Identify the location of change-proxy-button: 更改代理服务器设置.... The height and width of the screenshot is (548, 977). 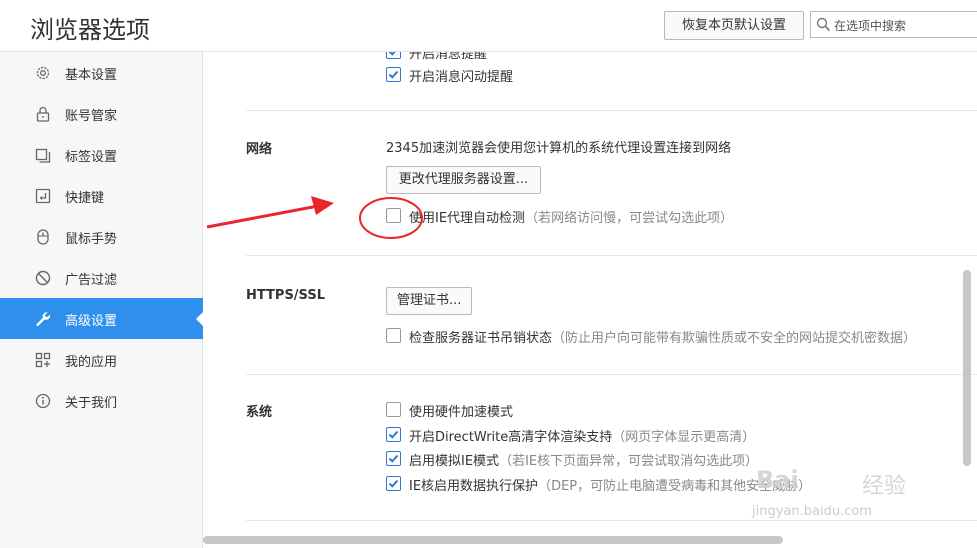
(463, 180).